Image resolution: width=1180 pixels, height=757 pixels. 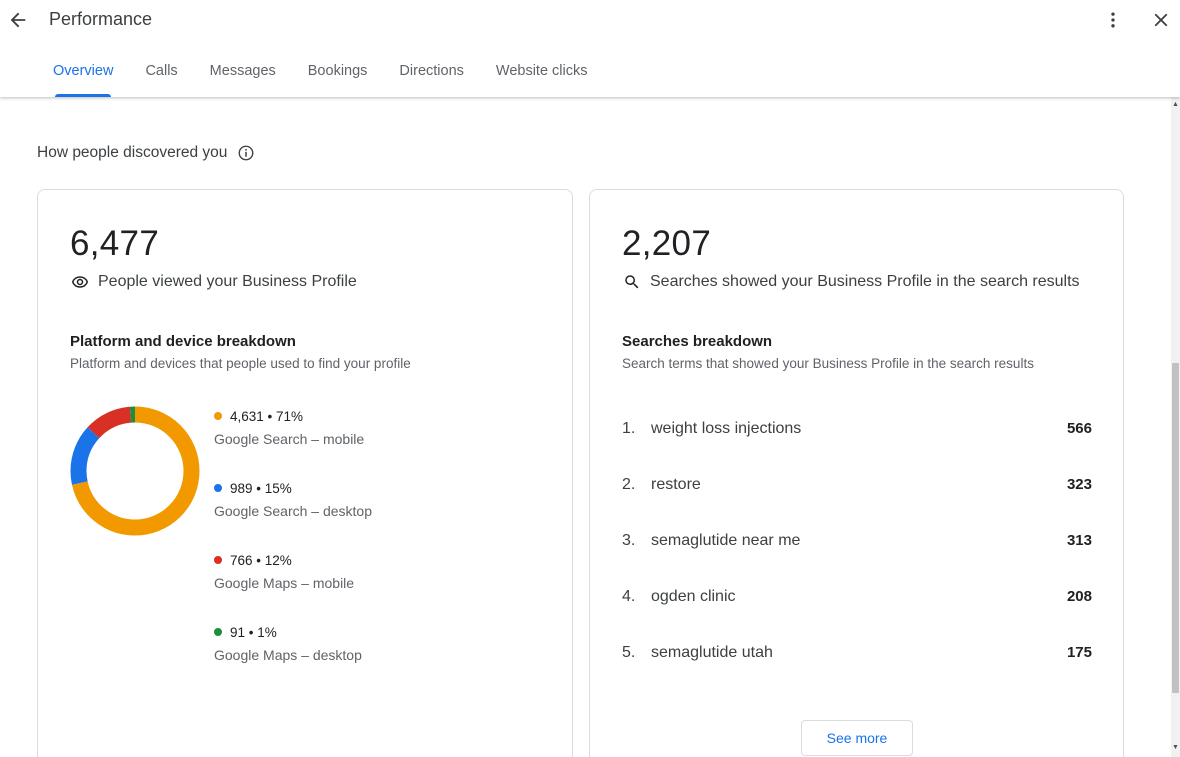 I want to click on back-button, so click(x=18, y=20).